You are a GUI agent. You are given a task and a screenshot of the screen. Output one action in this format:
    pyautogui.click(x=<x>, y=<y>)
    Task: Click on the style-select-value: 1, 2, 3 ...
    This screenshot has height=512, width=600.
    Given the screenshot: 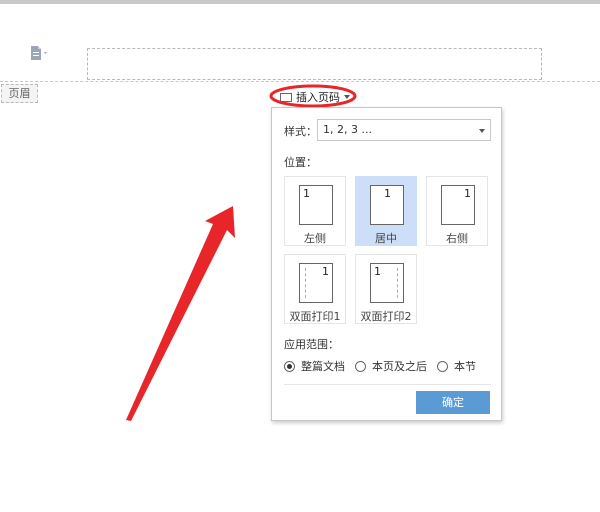 What is the action you would take?
    pyautogui.click(x=347, y=129)
    